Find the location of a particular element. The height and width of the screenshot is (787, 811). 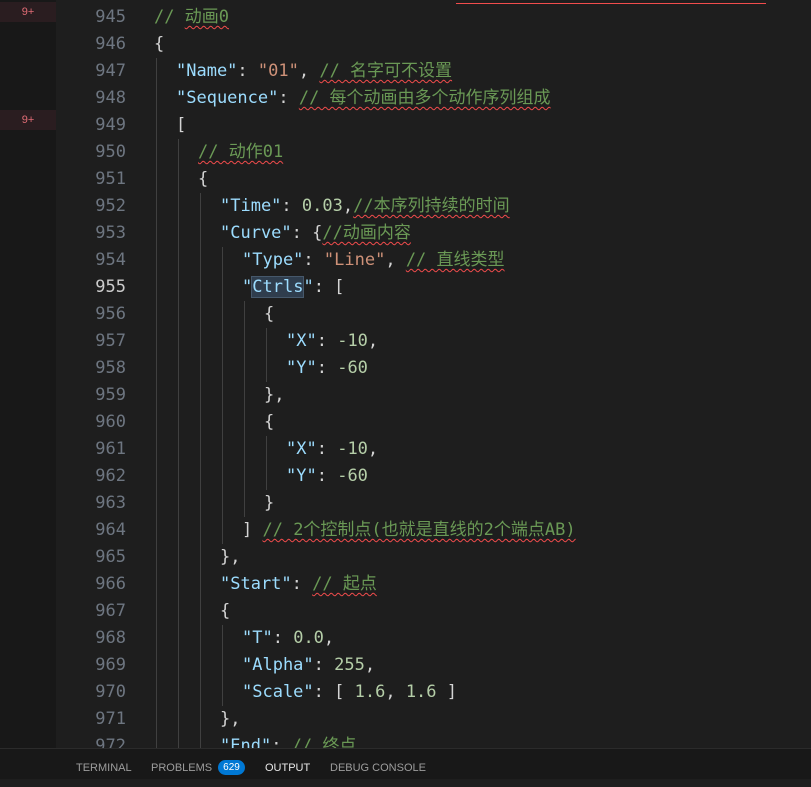

line-number: 958 is located at coordinates (110, 368).